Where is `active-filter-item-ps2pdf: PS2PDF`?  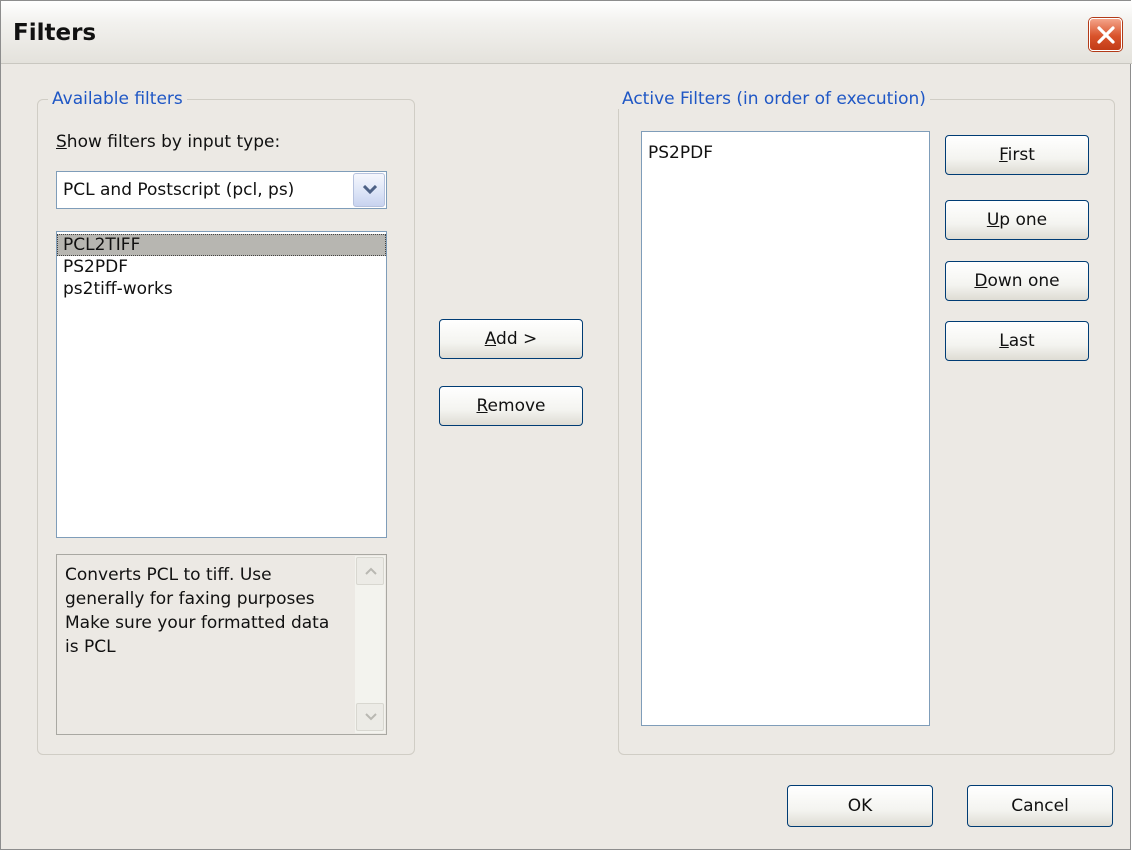 active-filter-item-ps2pdf: PS2PDF is located at coordinates (785, 153).